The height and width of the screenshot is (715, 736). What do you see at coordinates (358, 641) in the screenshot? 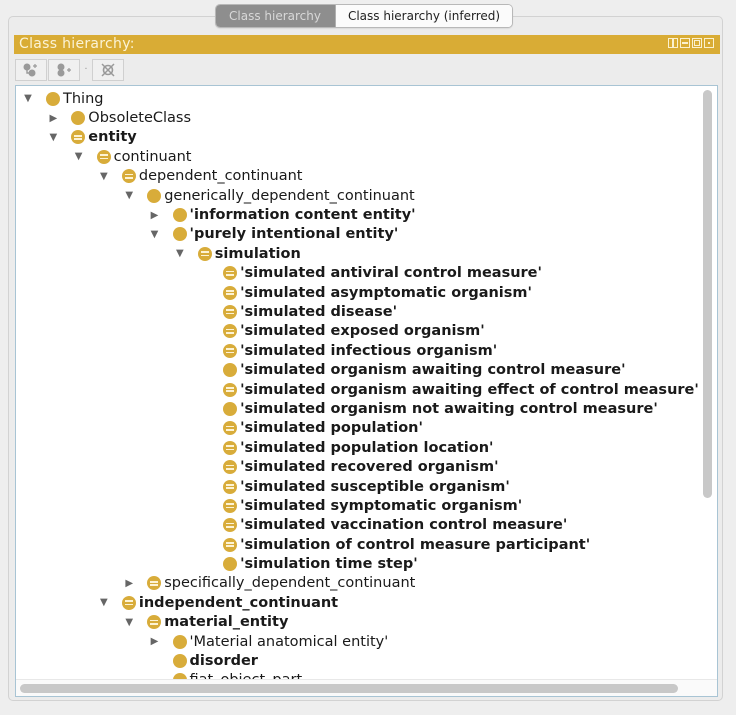
I see `tree-node: ▶ 'Material anatomical entity'` at bounding box center [358, 641].